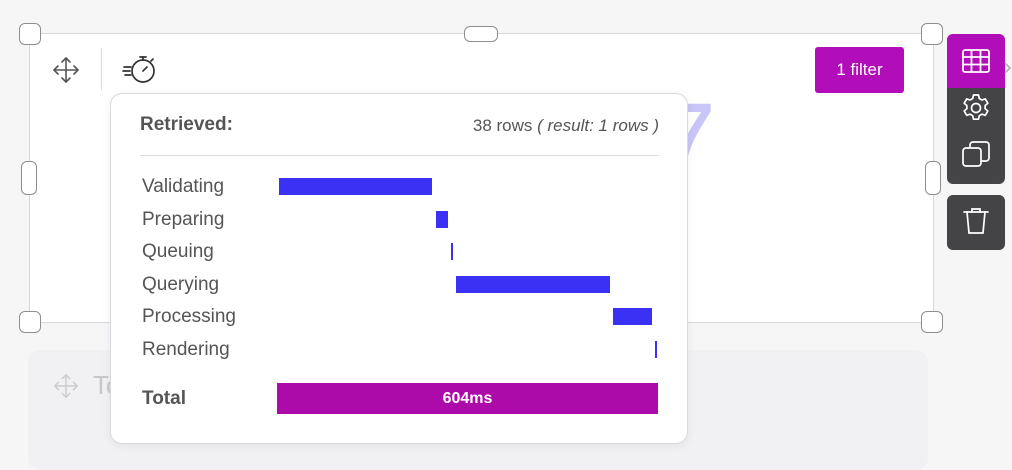 This screenshot has width=1012, height=470. What do you see at coordinates (399, 155) in the screenshot?
I see `popover-separator` at bounding box center [399, 155].